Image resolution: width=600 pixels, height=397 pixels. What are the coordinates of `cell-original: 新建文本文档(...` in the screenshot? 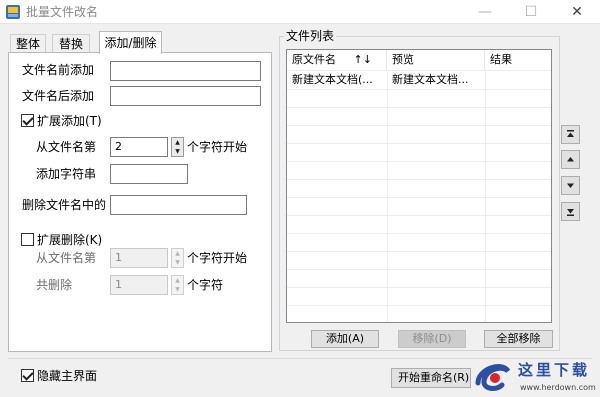 It's located at (332, 79).